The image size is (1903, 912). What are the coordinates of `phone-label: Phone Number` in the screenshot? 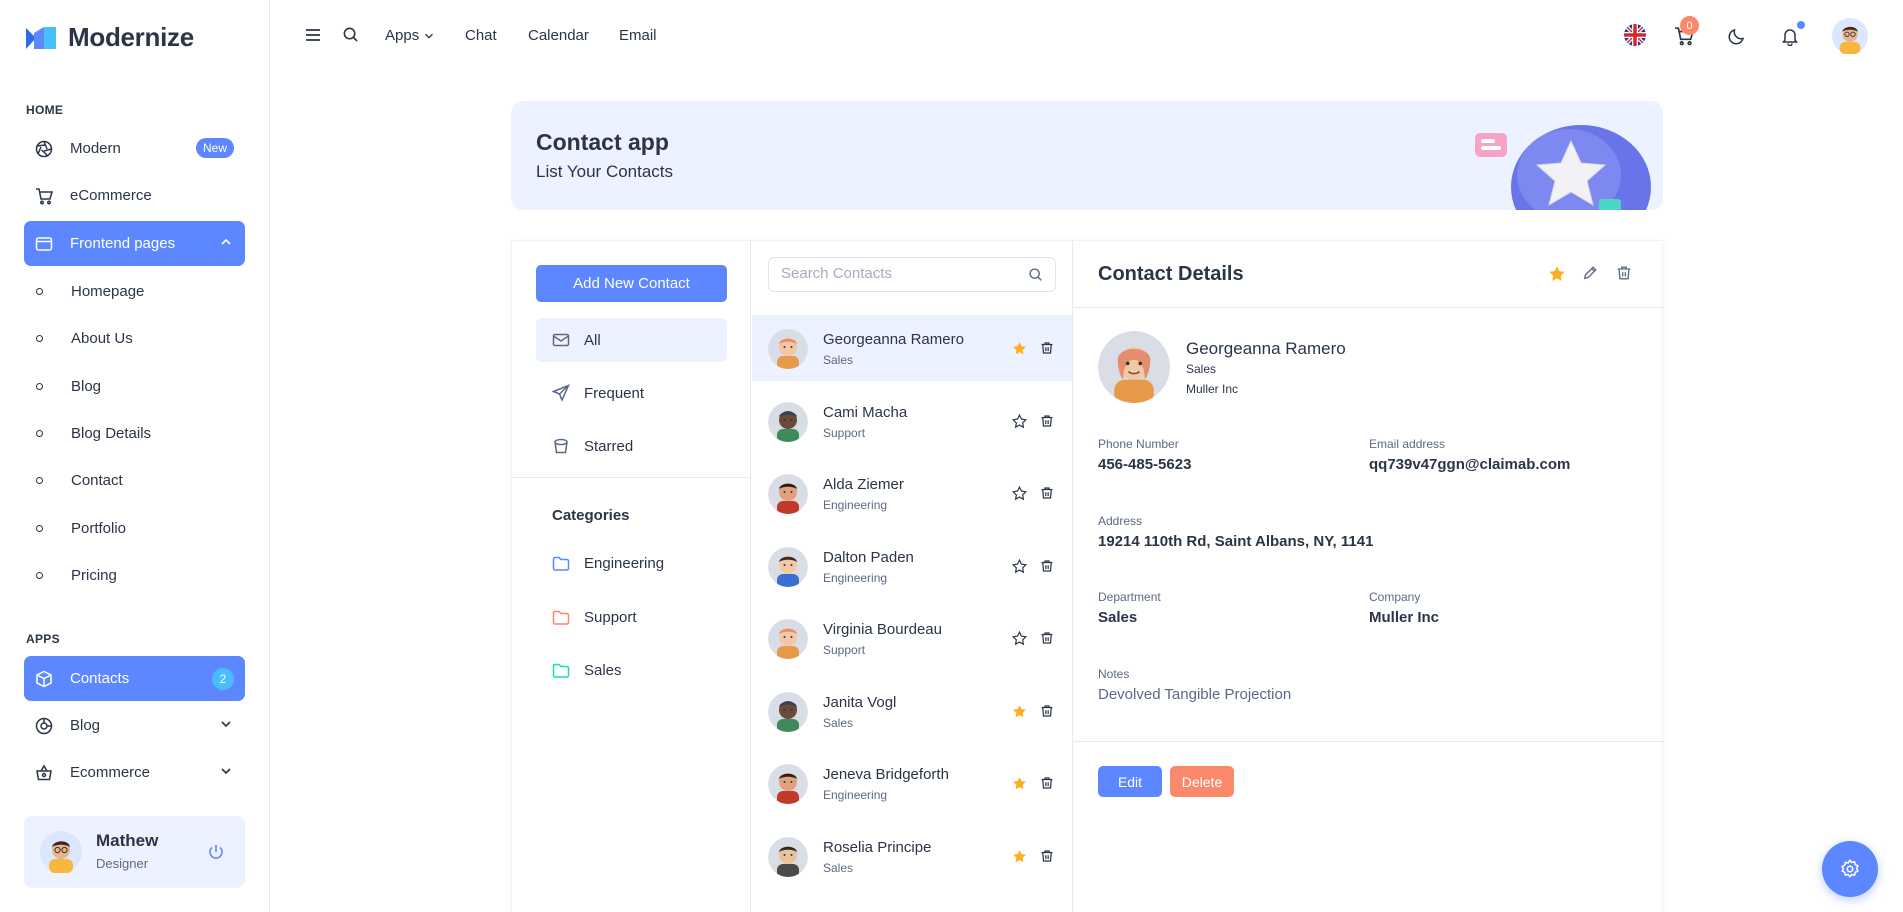 It's located at (1138, 444).